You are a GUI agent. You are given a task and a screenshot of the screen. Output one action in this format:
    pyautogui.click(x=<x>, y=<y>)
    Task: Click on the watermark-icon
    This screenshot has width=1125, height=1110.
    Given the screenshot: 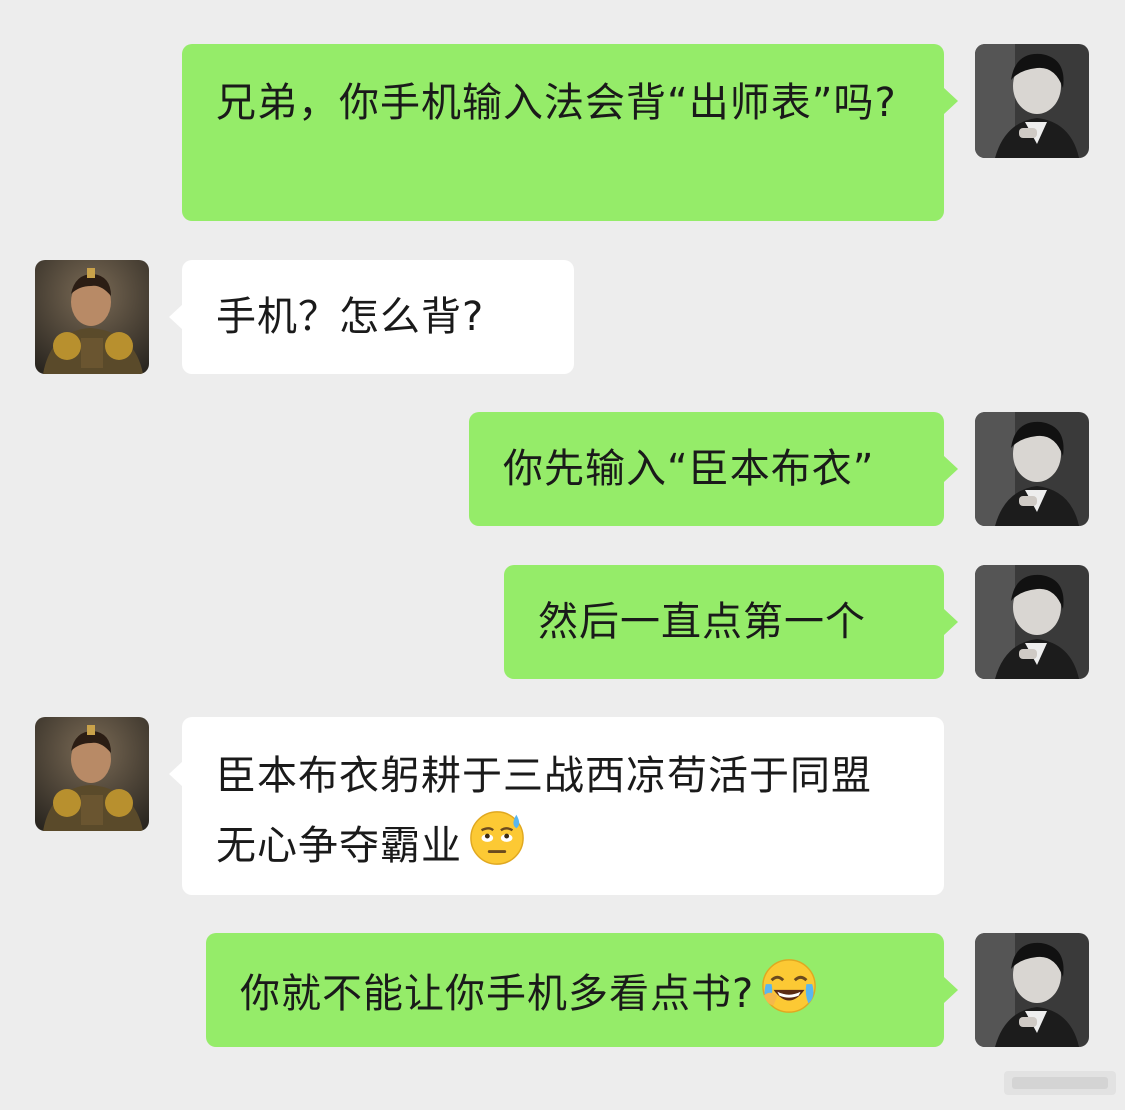 What is the action you would take?
    pyautogui.click(x=1060, y=1083)
    